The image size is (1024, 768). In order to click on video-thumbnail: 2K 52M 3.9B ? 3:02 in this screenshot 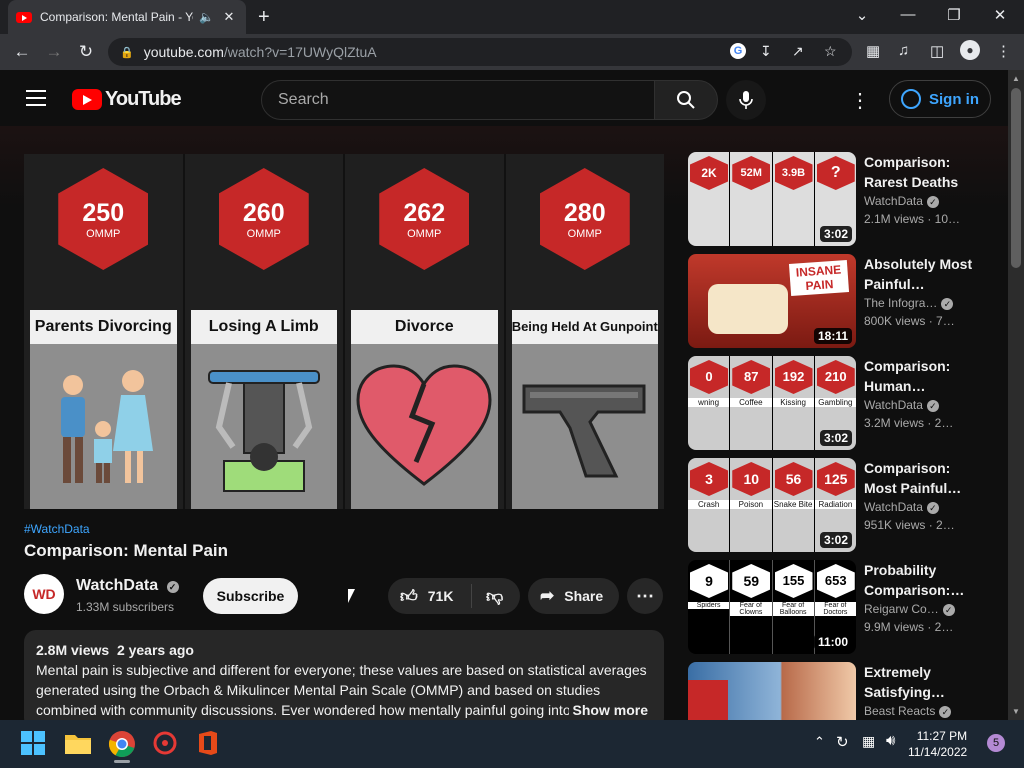, I will do `click(772, 199)`.